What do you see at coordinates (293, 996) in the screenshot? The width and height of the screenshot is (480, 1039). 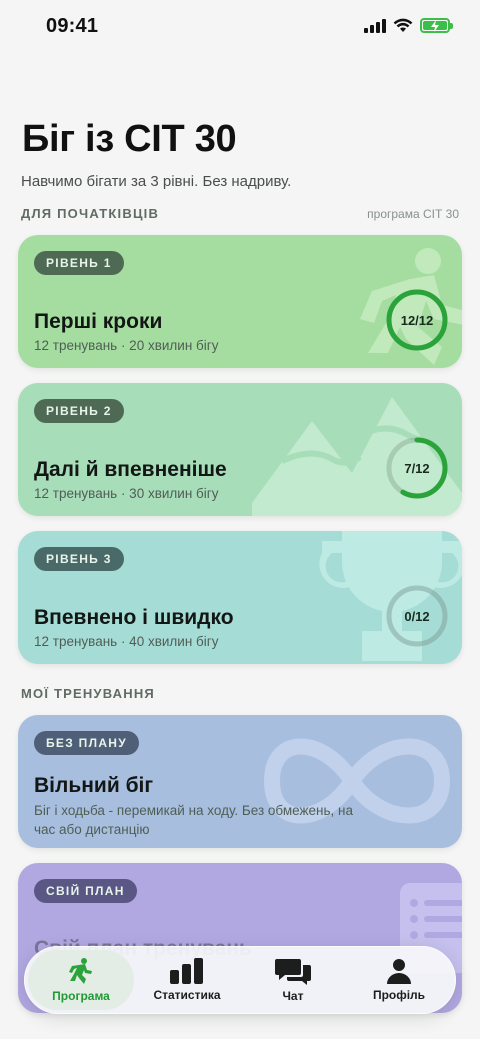 I see `tab-label: Чат` at bounding box center [293, 996].